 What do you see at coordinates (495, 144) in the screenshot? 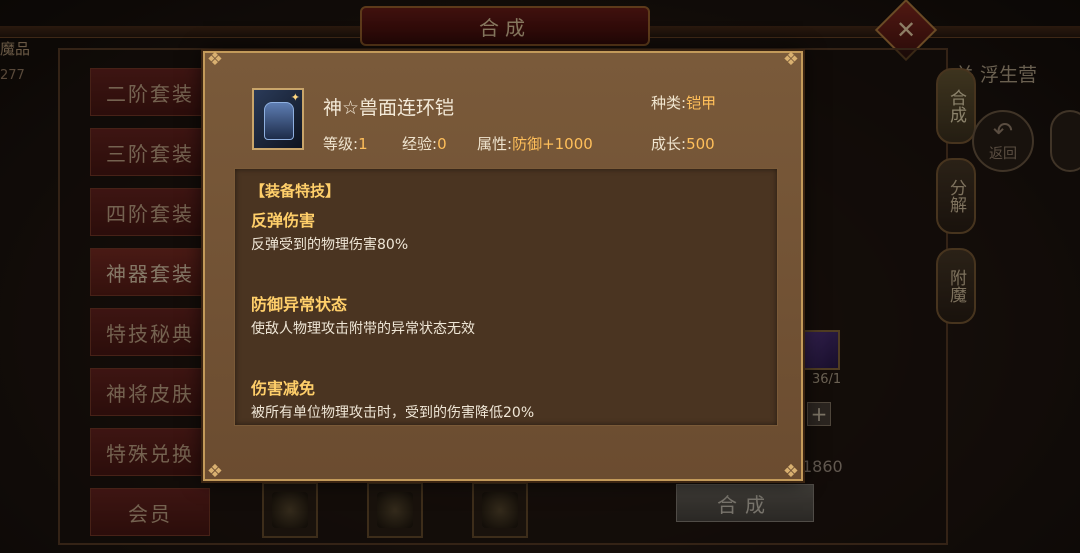
I see `attr-label: 属性:` at bounding box center [495, 144].